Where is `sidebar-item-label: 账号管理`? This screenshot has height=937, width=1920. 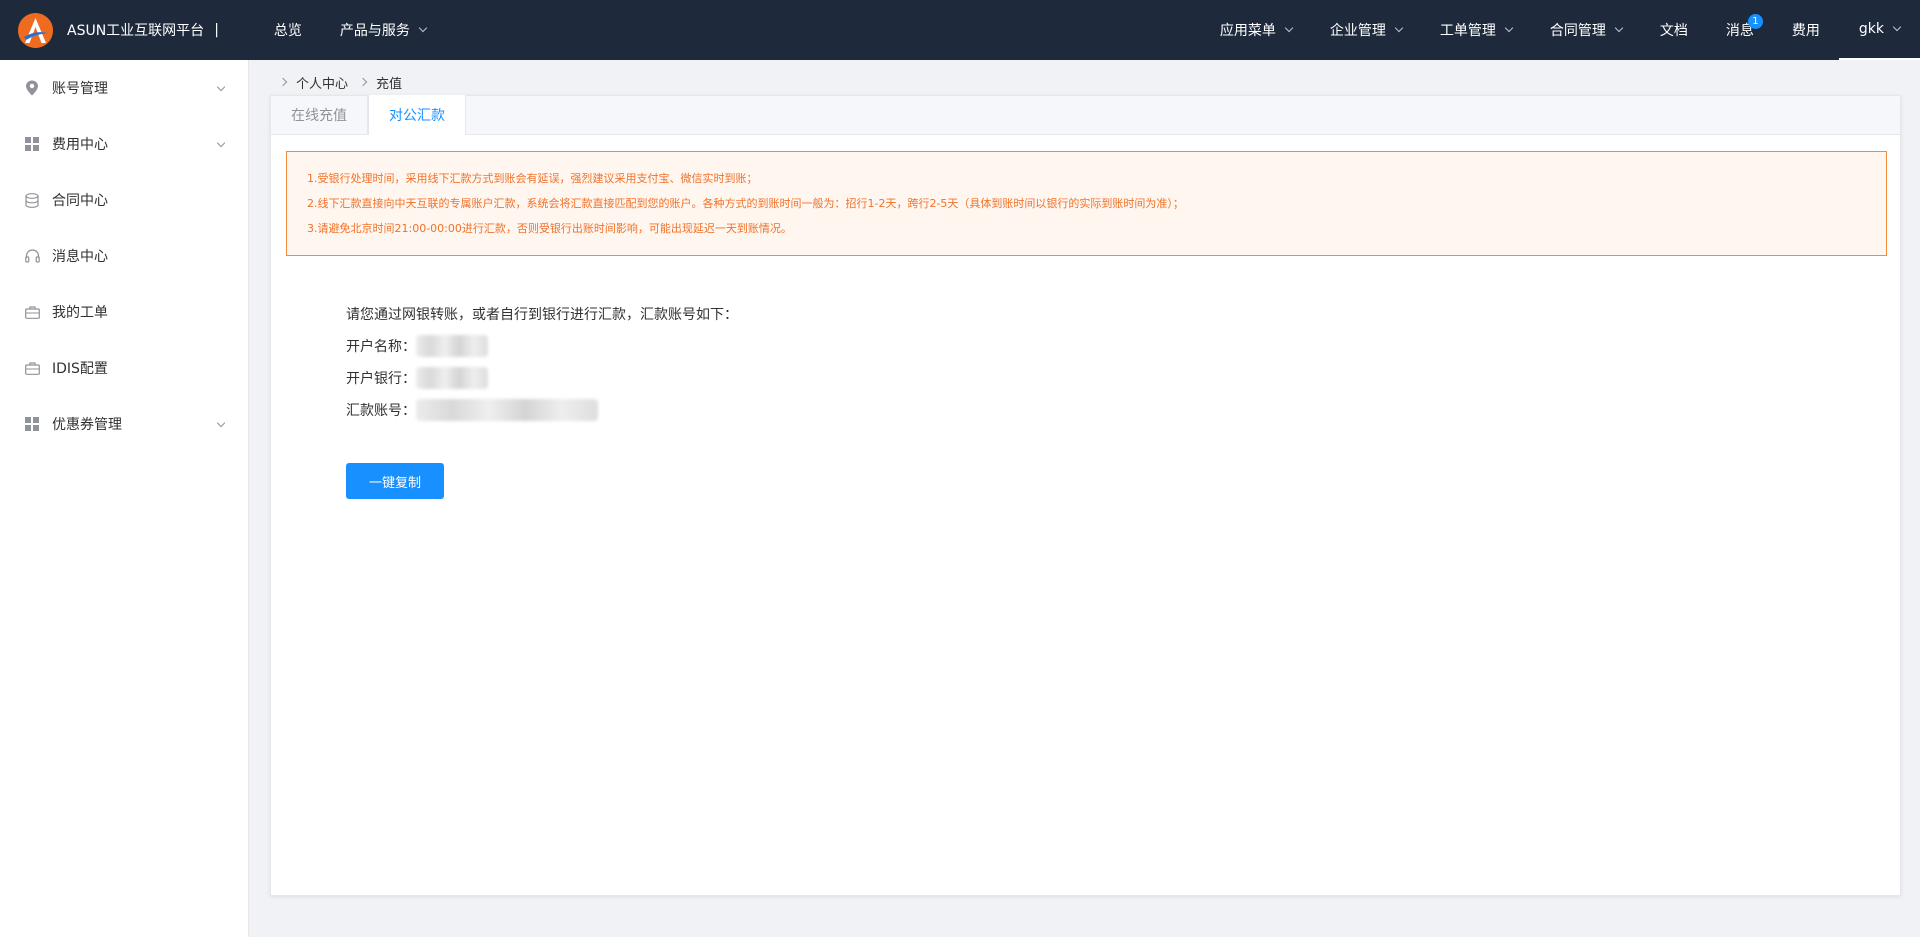 sidebar-item-label: 账号管理 is located at coordinates (80, 89).